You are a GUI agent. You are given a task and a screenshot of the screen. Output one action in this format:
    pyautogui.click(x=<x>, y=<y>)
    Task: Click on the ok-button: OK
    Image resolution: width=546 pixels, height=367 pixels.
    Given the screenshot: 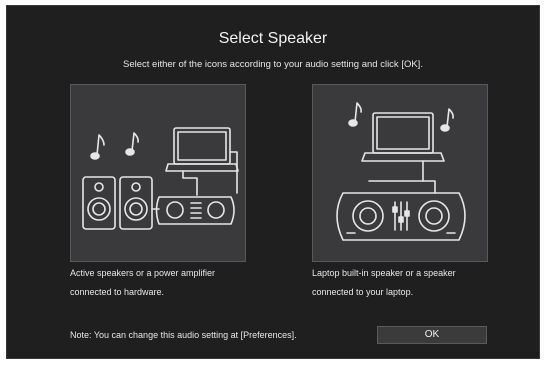 What is the action you would take?
    pyautogui.click(x=432, y=335)
    